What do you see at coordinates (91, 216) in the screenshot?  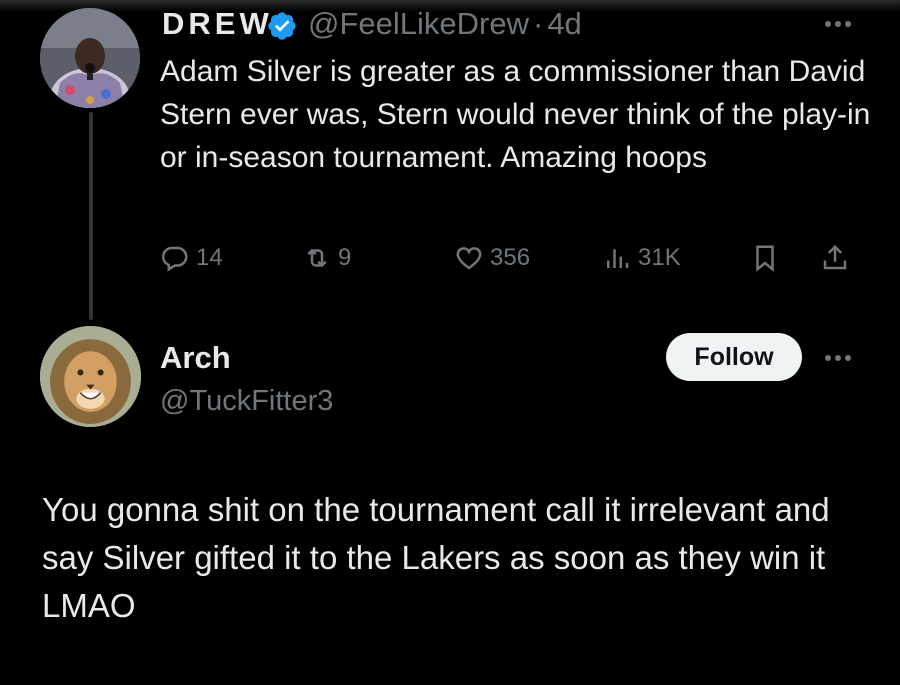 I see `thread-connector-line` at bounding box center [91, 216].